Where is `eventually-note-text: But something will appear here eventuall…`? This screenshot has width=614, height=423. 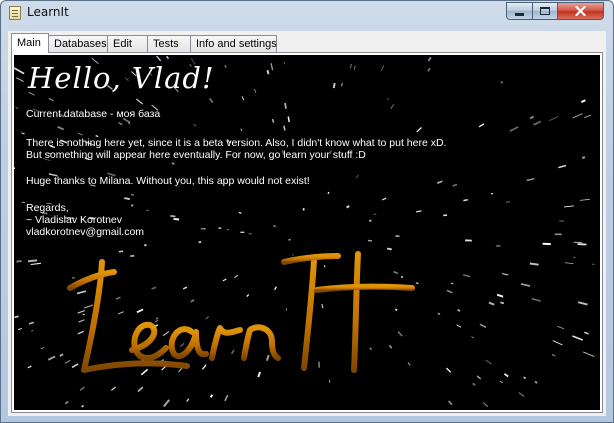 eventually-note-text: But something will appear here eventuall… is located at coordinates (196, 155).